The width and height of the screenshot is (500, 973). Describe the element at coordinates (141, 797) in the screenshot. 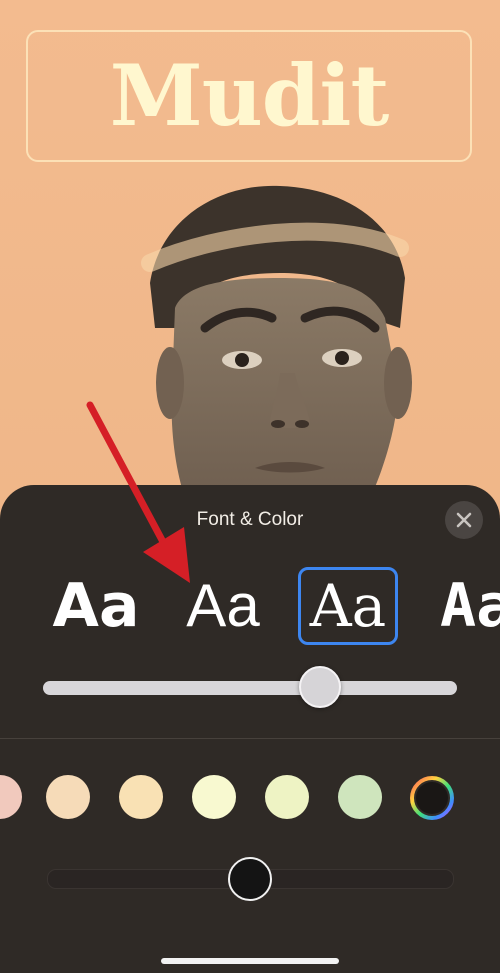

I see `color-swatch-light-orange` at that location.